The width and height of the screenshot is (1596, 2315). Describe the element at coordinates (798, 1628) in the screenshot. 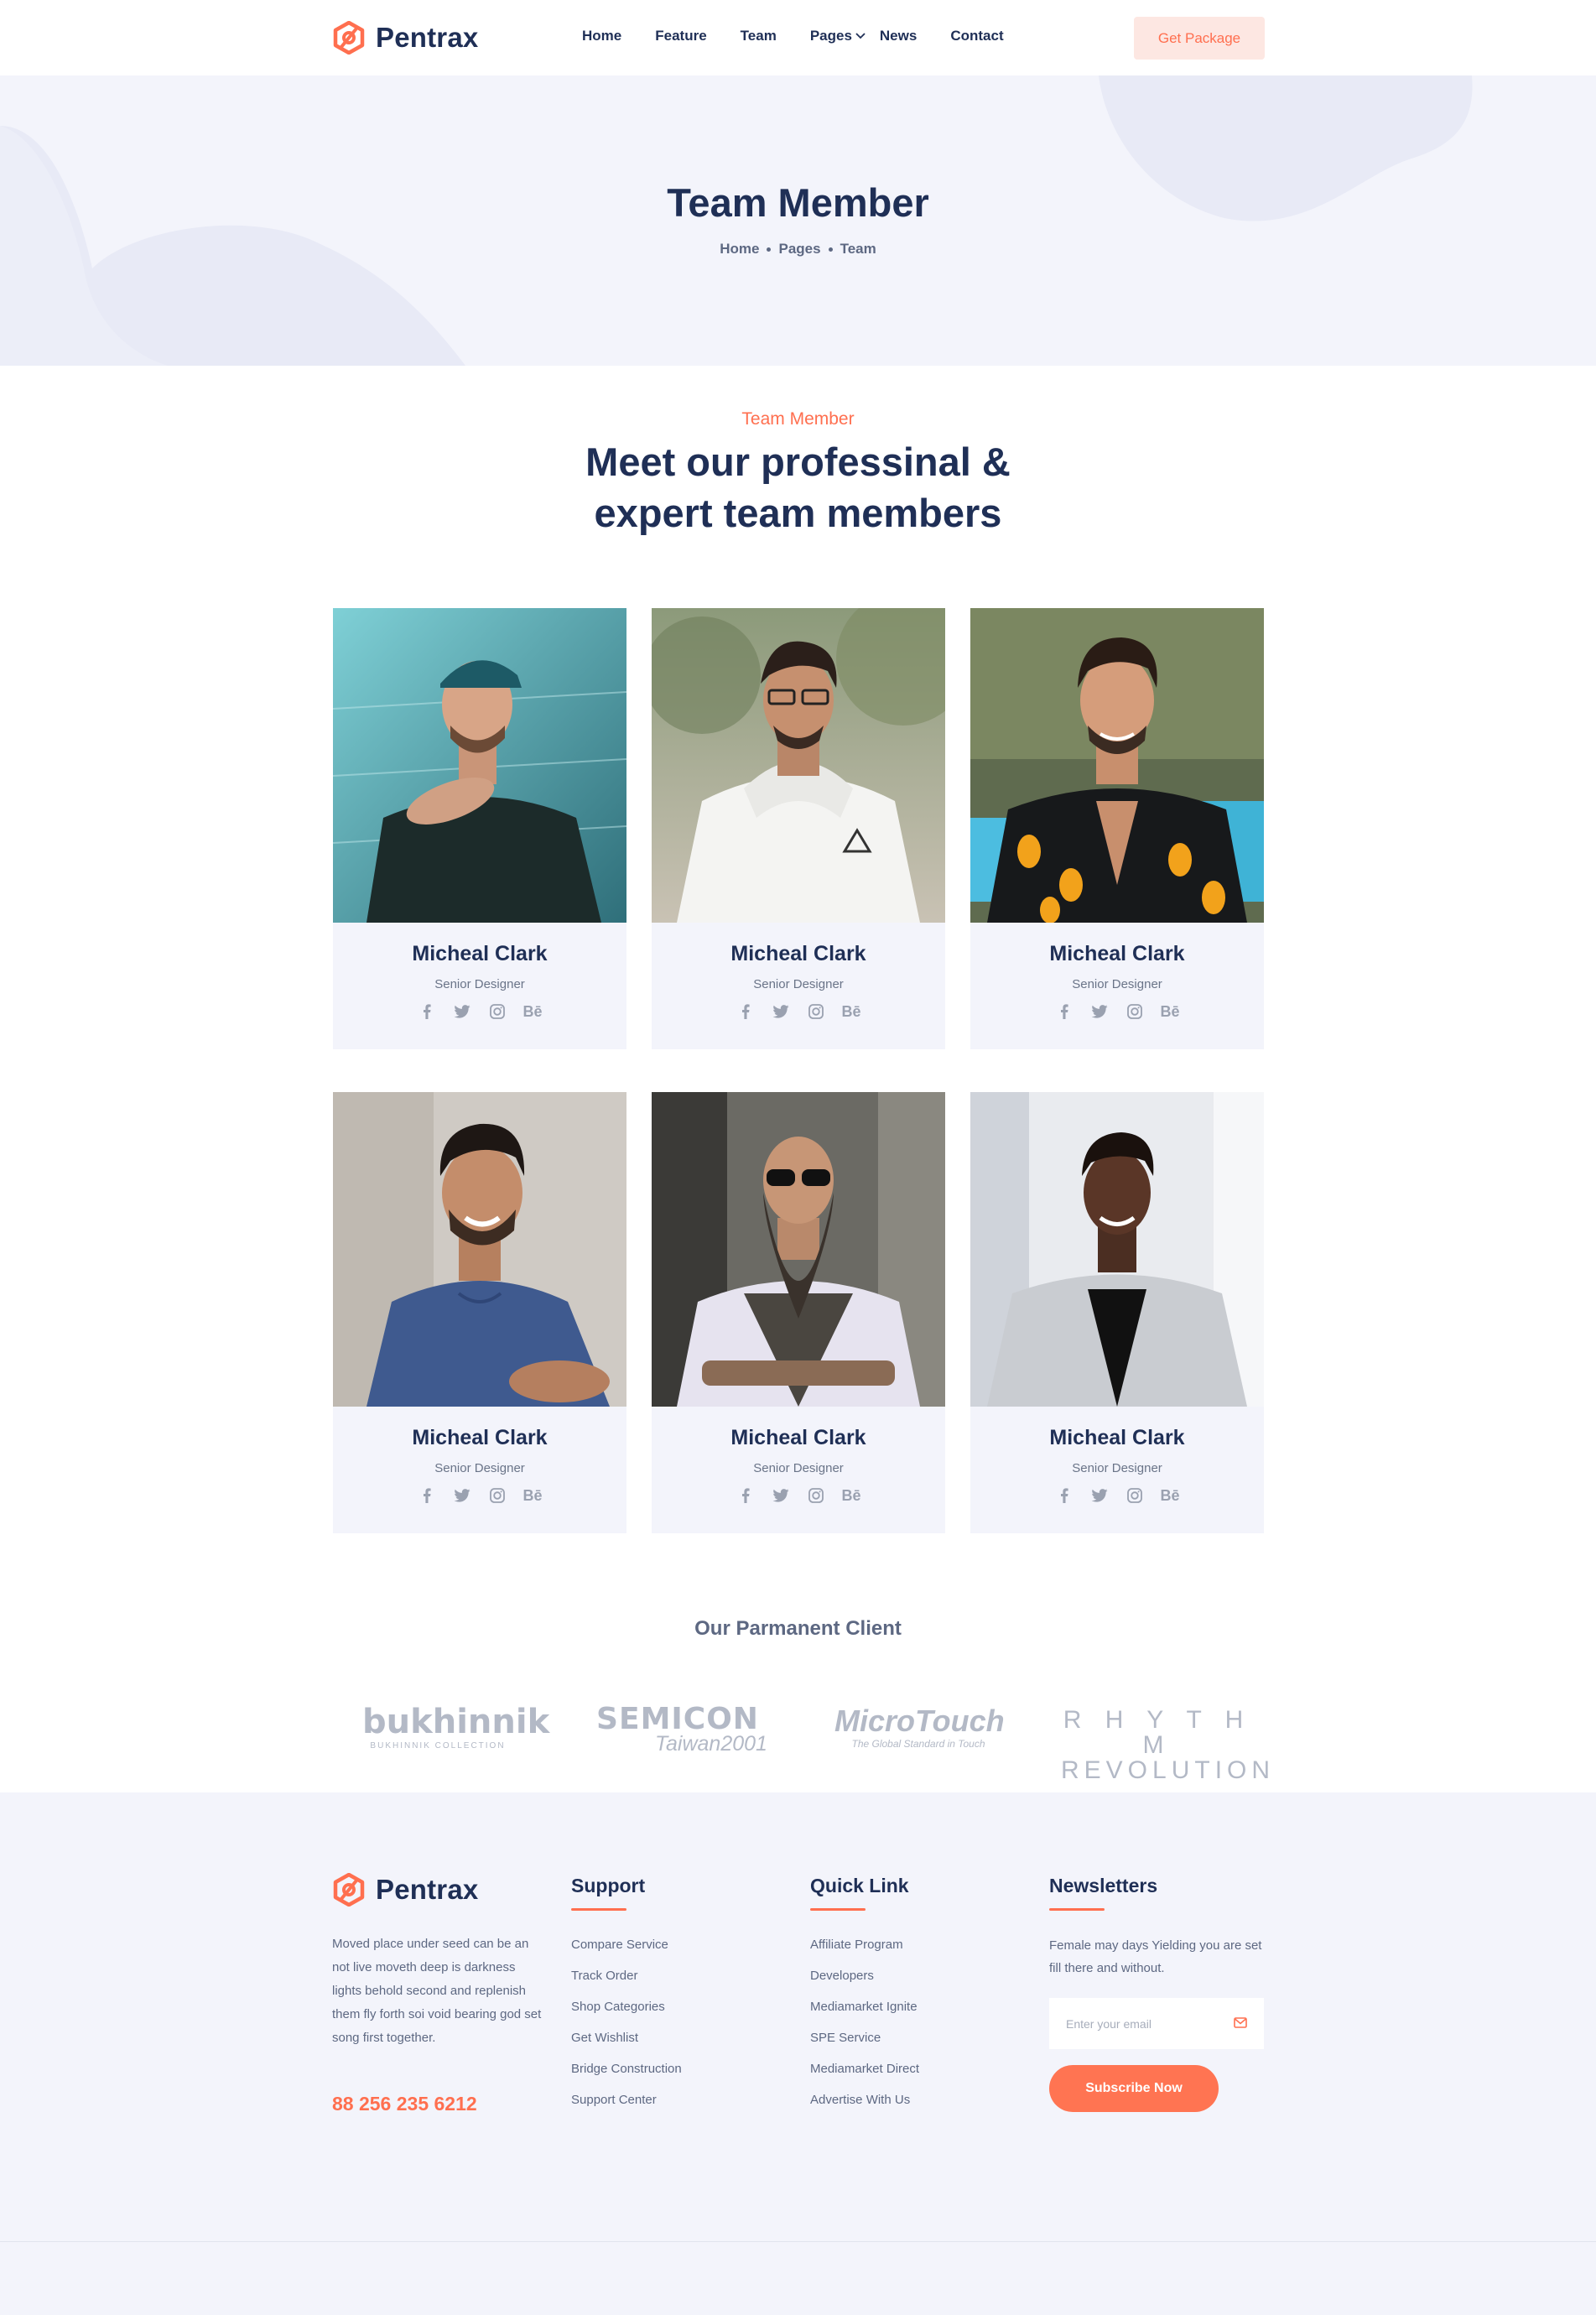

I see `clients-title: Our Parmanent Client` at that location.